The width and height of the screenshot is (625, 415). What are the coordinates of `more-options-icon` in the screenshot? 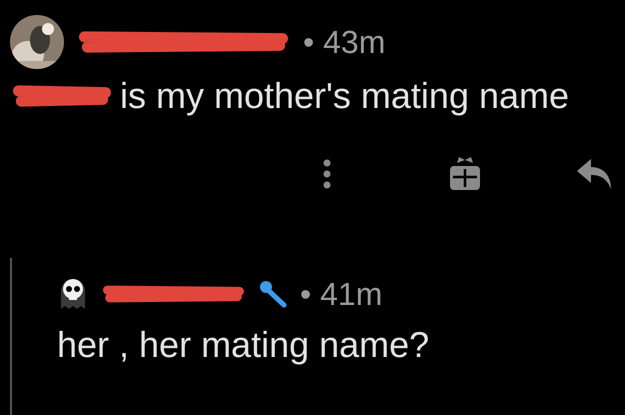 It's located at (327, 174).